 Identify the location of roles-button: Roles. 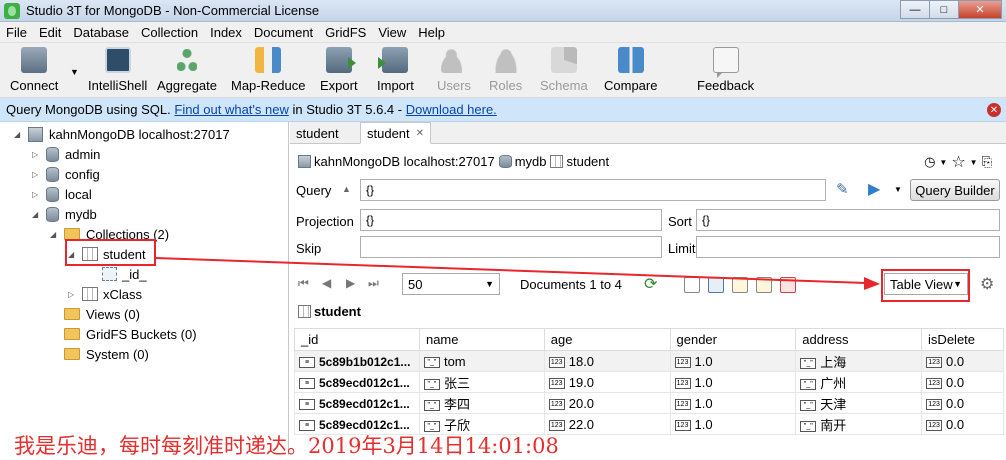
(505, 70).